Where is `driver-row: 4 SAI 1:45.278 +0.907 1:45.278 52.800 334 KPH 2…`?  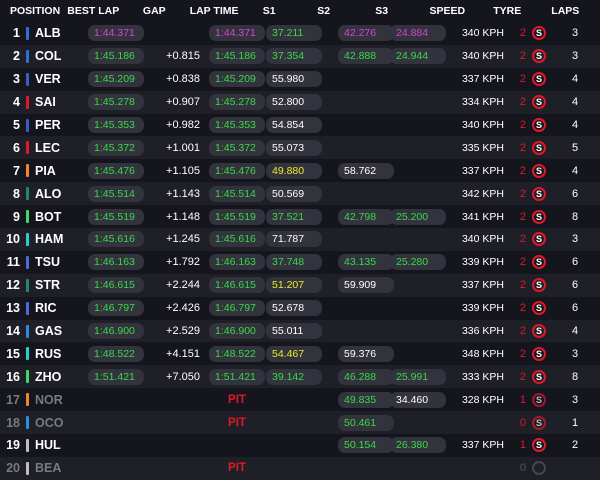 driver-row: 4 SAI 1:45.278 +0.907 1:45.278 52.800 334 KPH 2… is located at coordinates (300, 102).